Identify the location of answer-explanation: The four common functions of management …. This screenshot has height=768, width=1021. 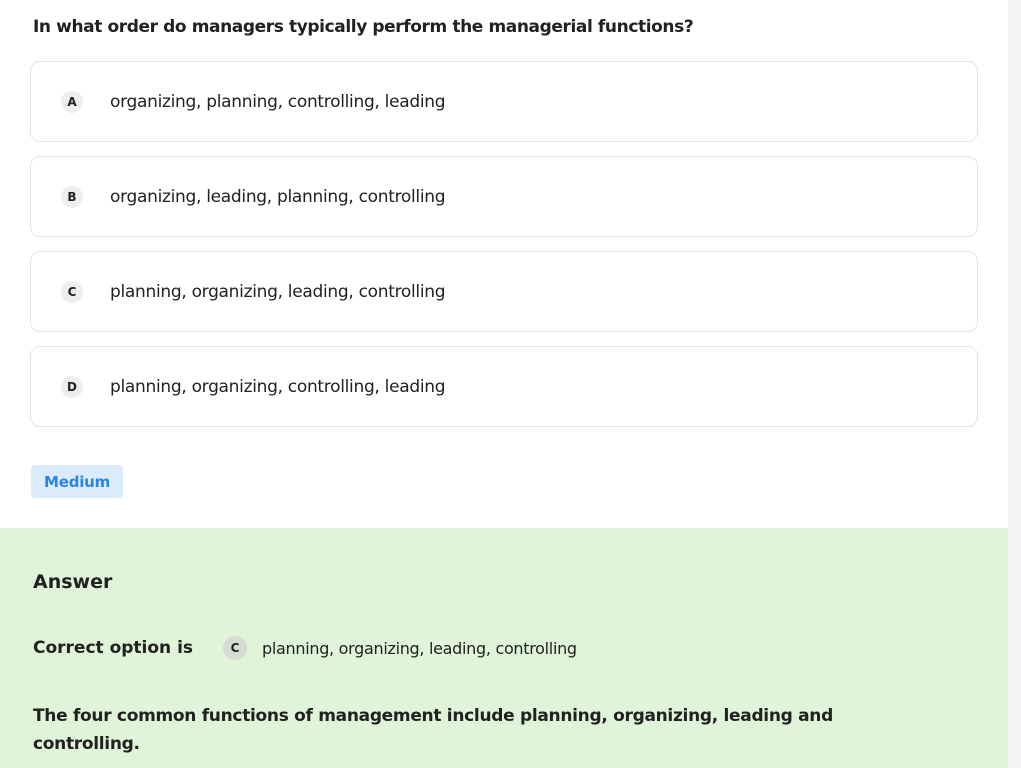
(433, 730).